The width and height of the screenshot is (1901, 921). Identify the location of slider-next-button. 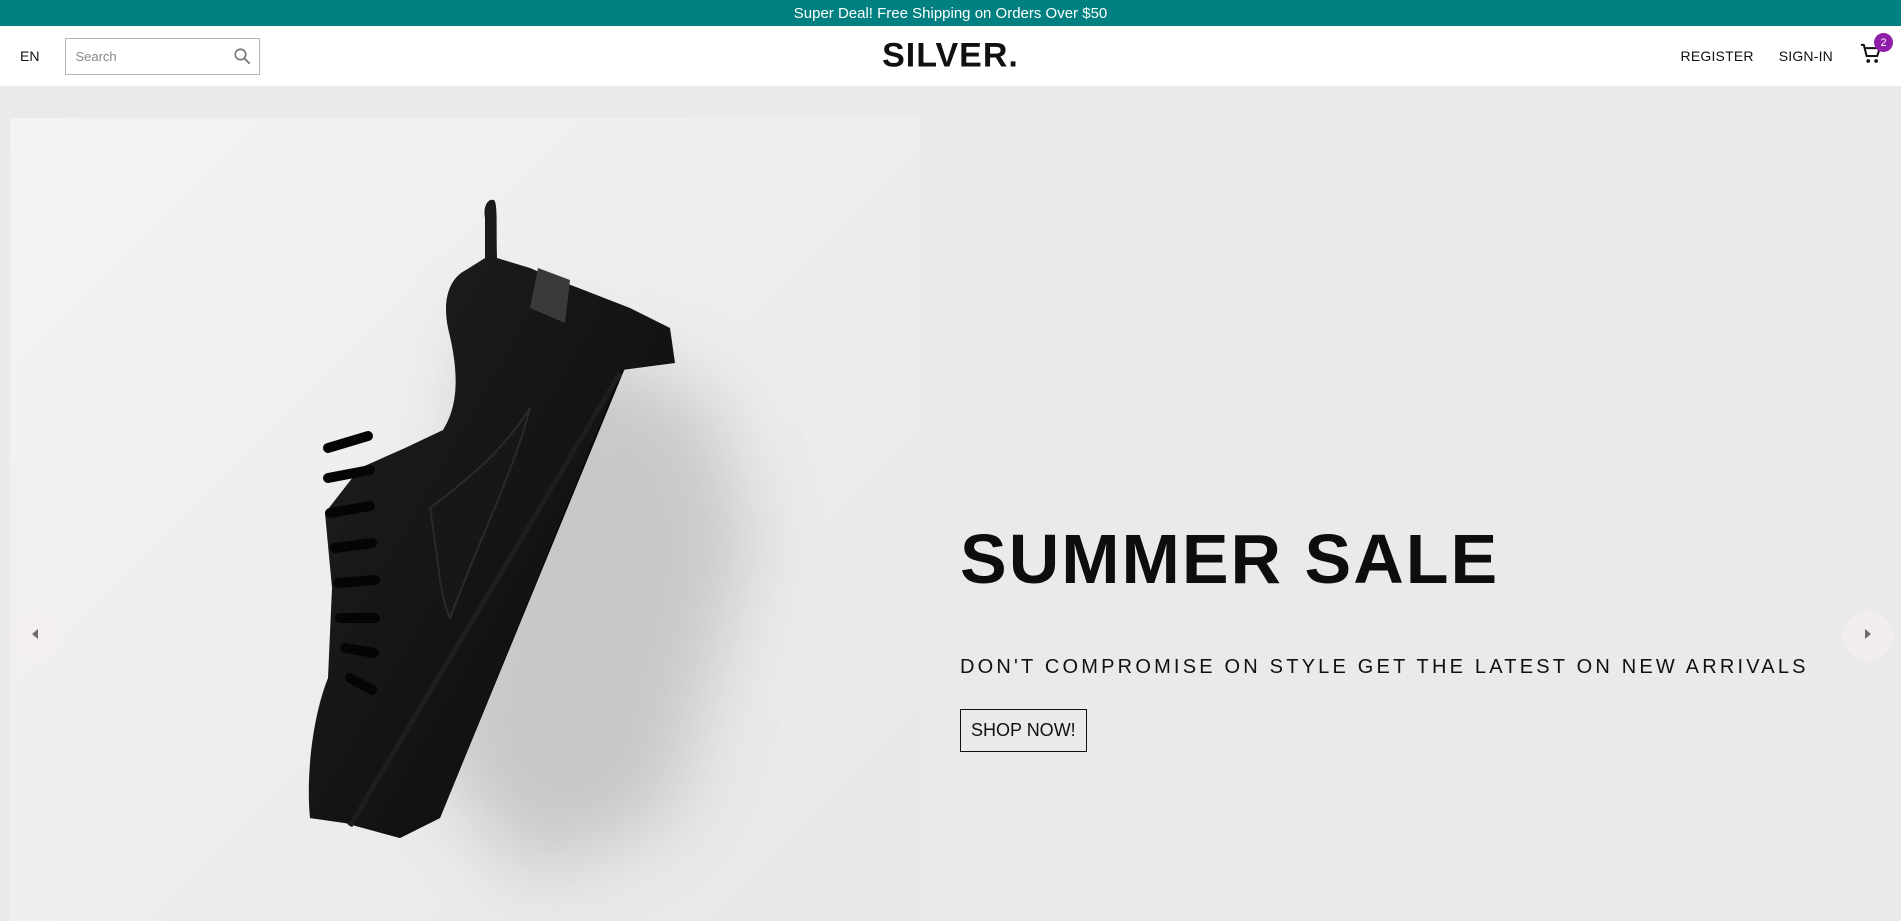
(1868, 636).